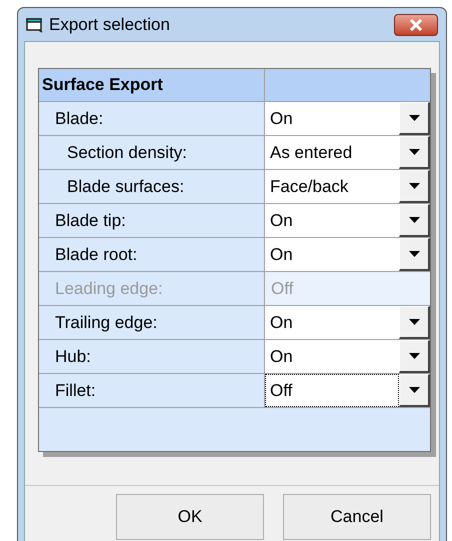  What do you see at coordinates (190, 517) in the screenshot?
I see `dialog-button: OK` at bounding box center [190, 517].